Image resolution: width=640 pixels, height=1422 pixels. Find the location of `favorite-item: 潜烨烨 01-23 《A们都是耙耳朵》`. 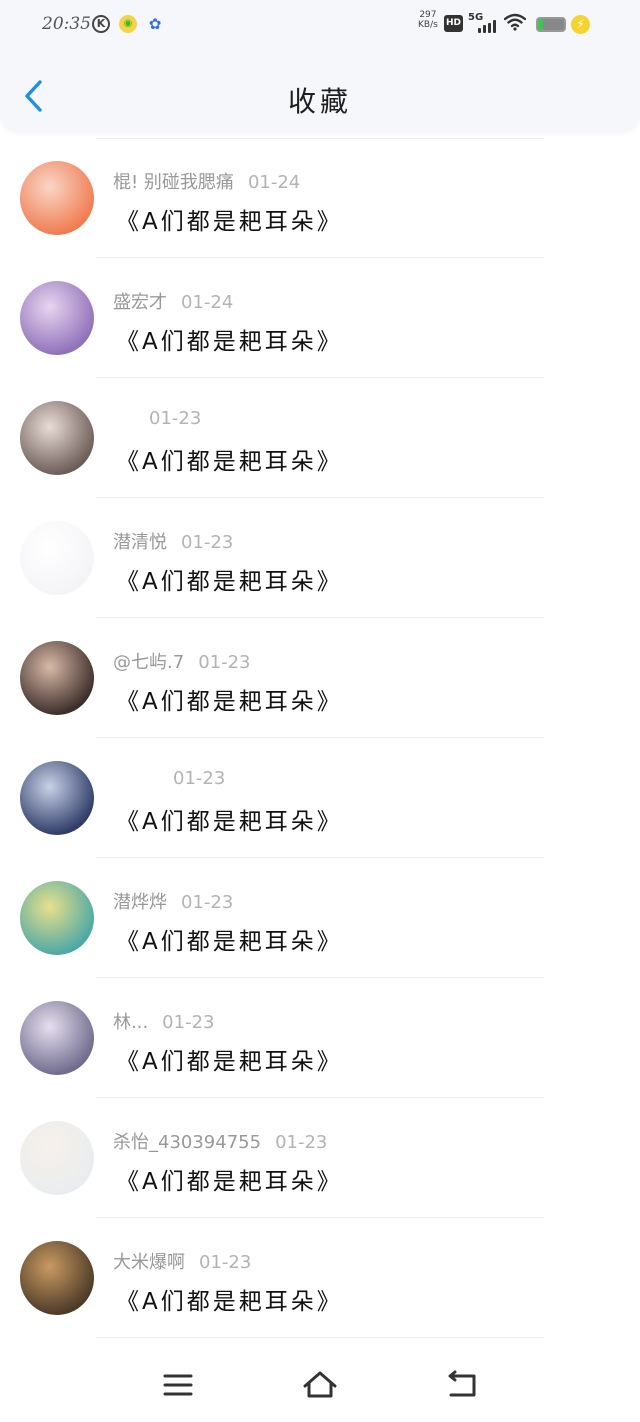

favorite-item: 潜烨烨 01-23 《A们都是耙耳朵》 is located at coordinates (320, 918).